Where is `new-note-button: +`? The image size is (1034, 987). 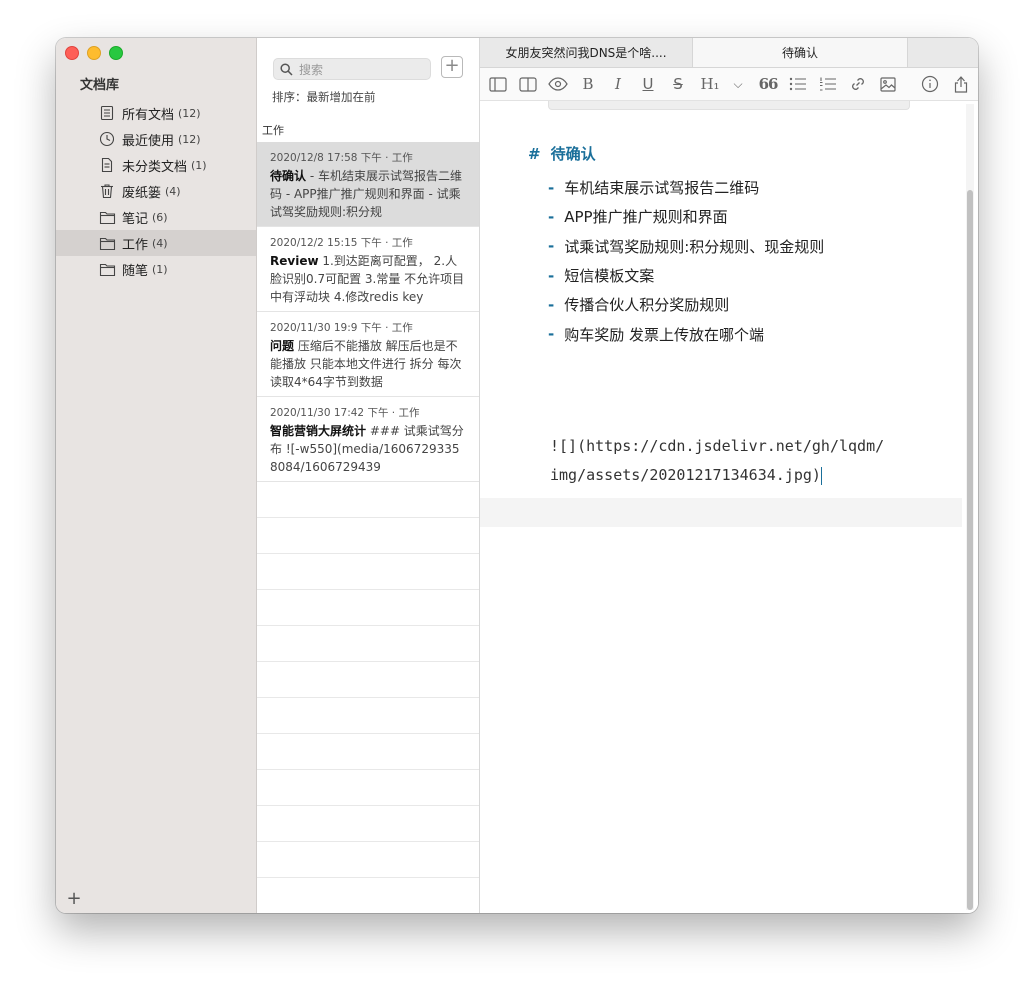 new-note-button: + is located at coordinates (452, 67).